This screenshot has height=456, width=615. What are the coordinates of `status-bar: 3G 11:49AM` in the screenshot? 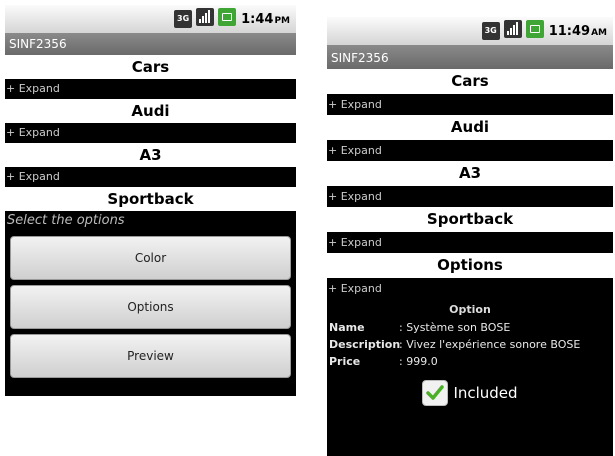 It's located at (470, 31).